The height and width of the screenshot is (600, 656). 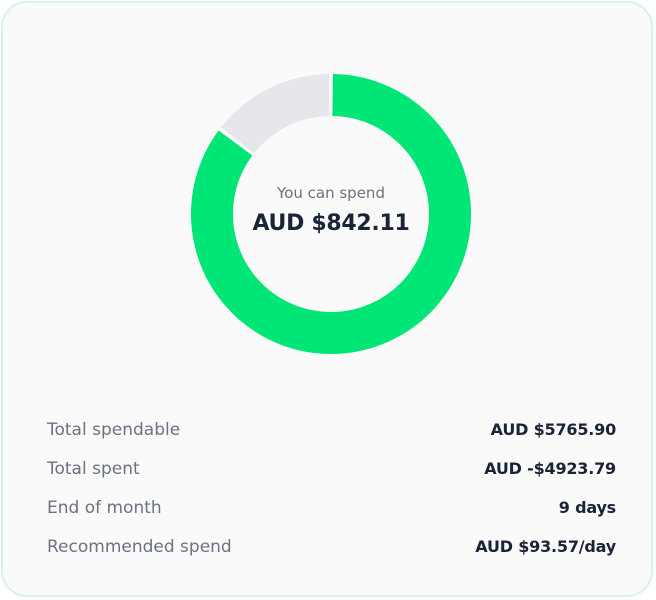 What do you see at coordinates (331, 429) in the screenshot?
I see `detail-row-total-spendable: Total spendable AUD $5765.90` at bounding box center [331, 429].